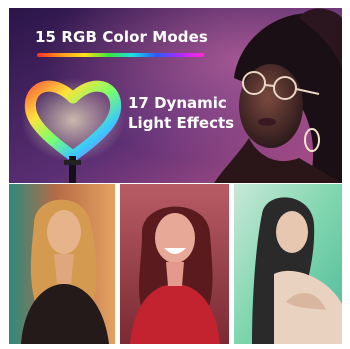 The height and width of the screenshot is (349, 350). What do you see at coordinates (177, 103) in the screenshot?
I see `effects-line-1: 17 Dynamic` at bounding box center [177, 103].